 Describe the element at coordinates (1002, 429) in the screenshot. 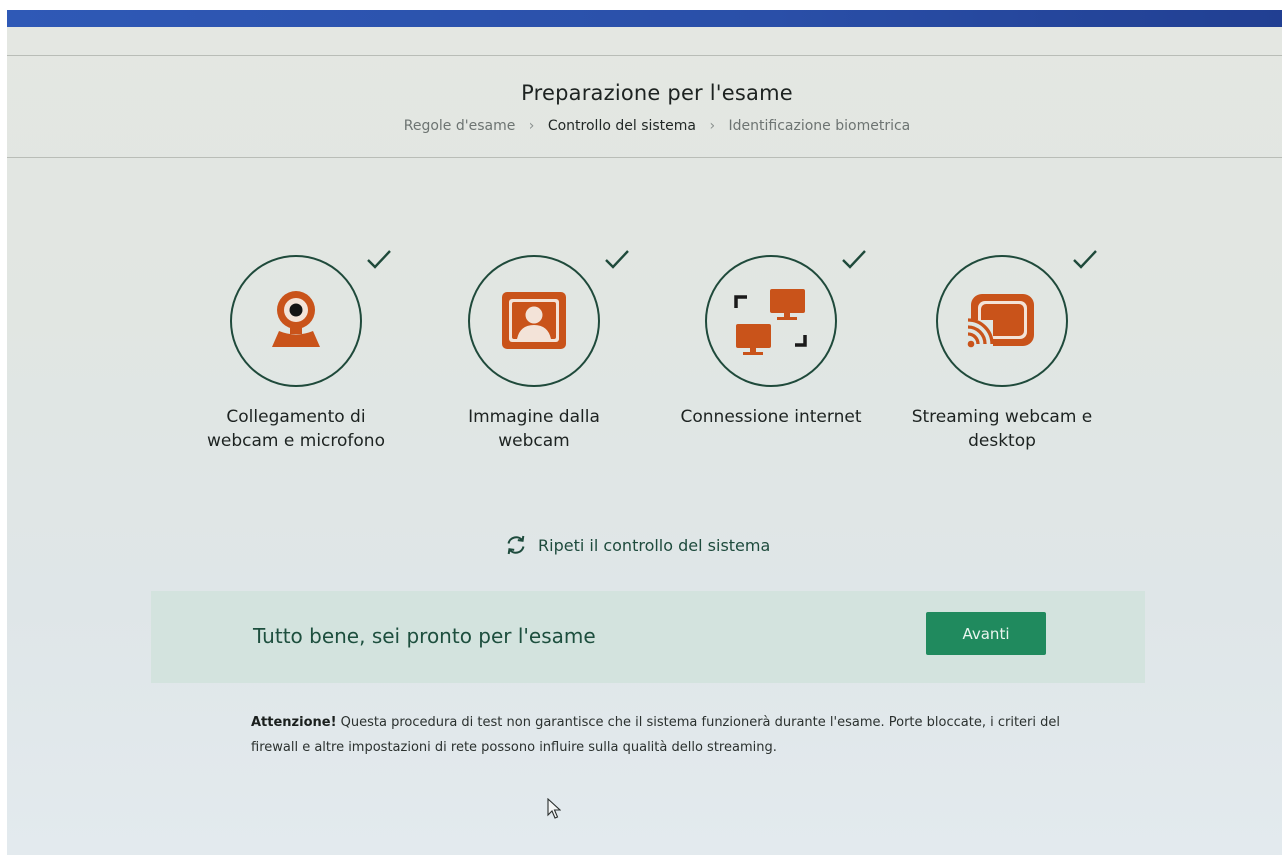

I see `check-label: Streaming webcam e desktop` at that location.